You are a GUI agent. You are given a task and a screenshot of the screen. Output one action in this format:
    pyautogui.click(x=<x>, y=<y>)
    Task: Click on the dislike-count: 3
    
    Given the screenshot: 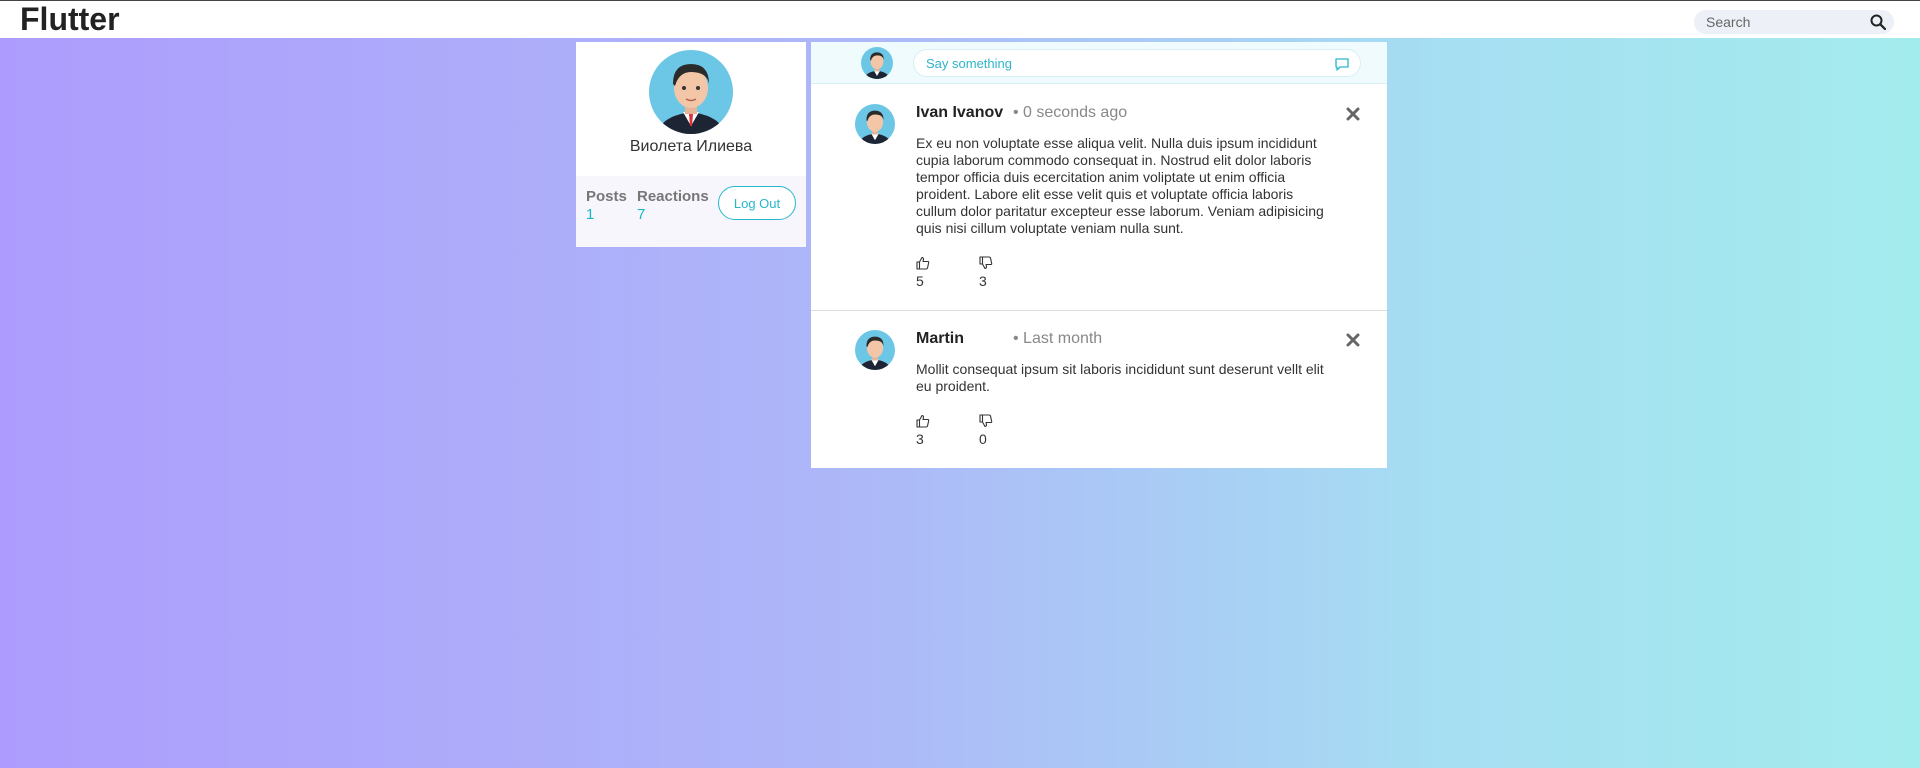 What is the action you would take?
    pyautogui.click(x=983, y=281)
    